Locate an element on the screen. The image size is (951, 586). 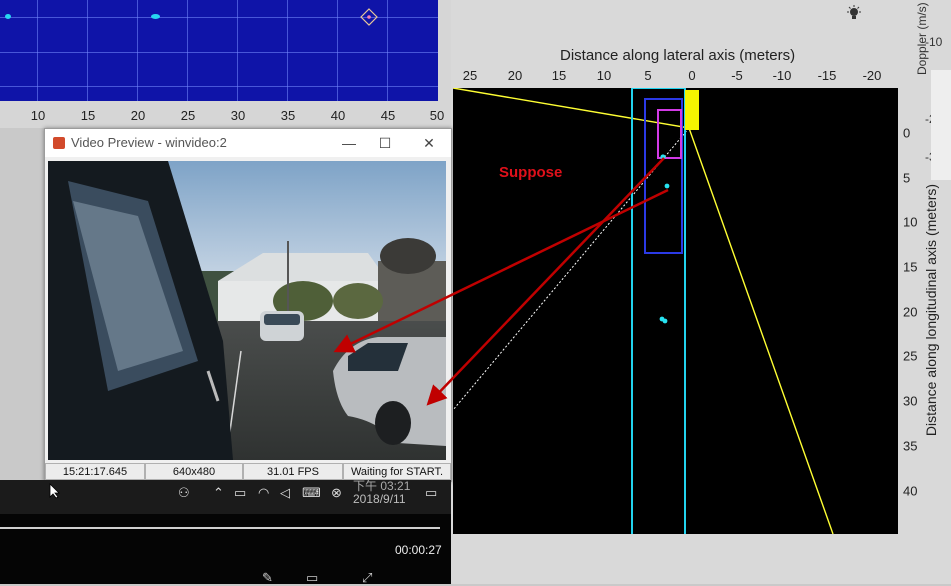
wifi-icon: ◠ is located at coordinates (263, 493).